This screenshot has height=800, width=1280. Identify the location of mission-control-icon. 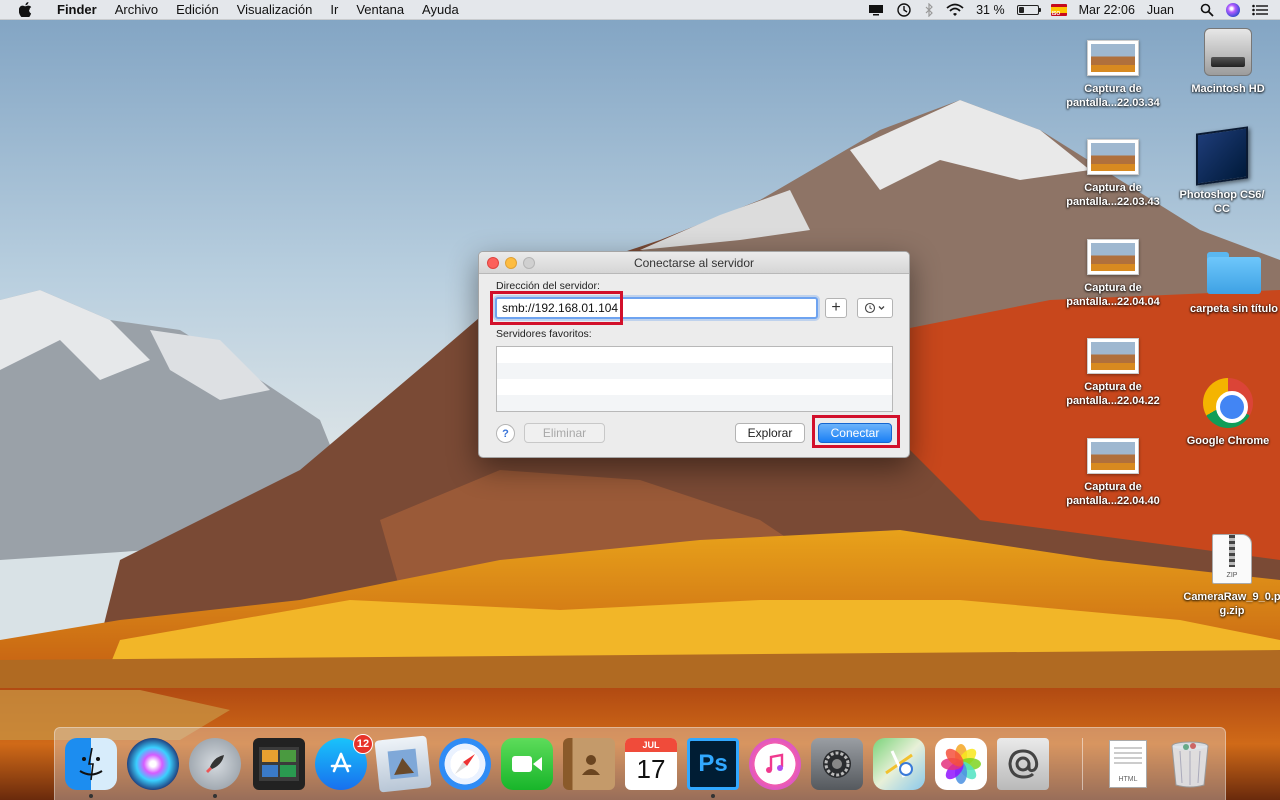
(279, 764).